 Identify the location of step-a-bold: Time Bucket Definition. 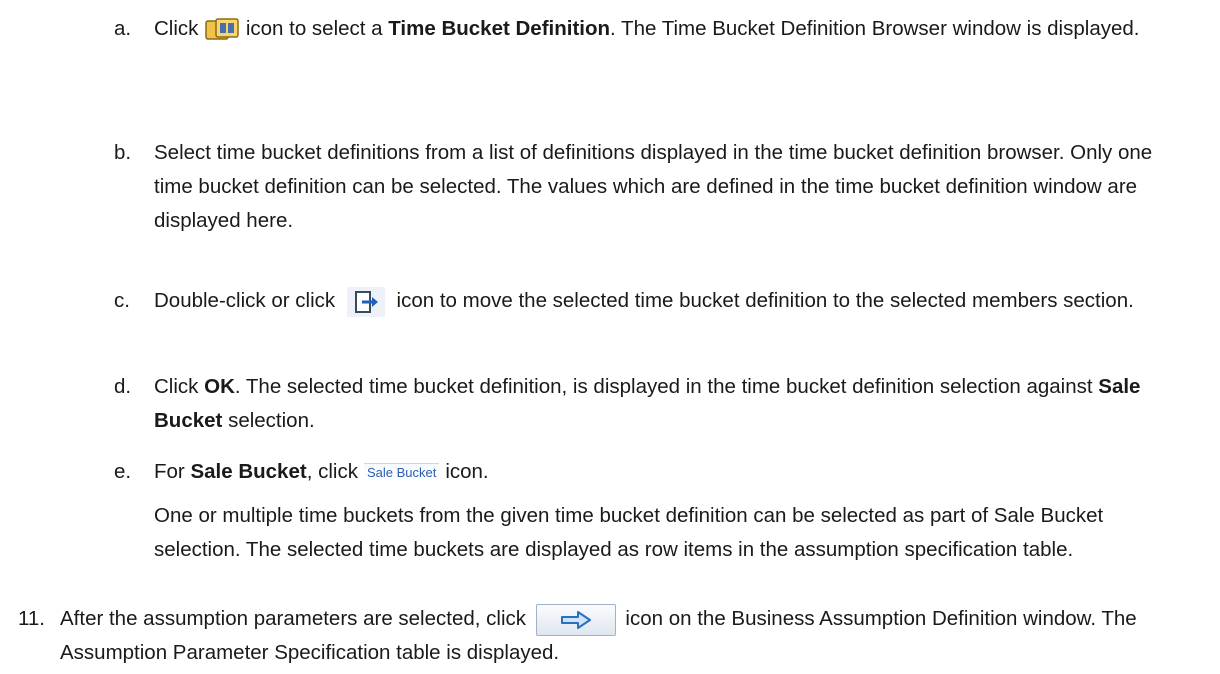
(499, 28).